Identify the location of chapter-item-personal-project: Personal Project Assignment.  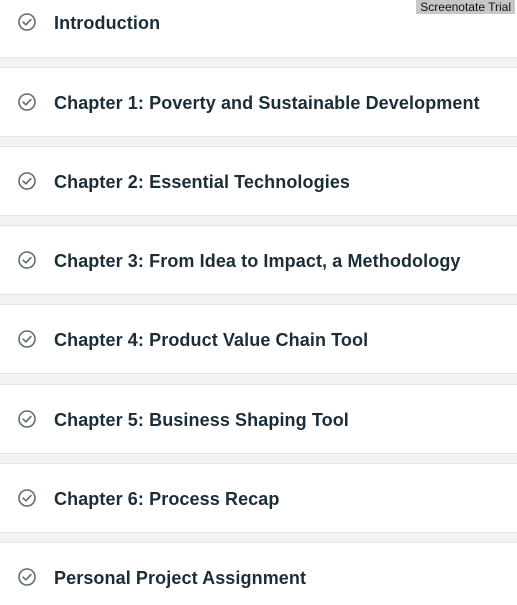
(258, 573).